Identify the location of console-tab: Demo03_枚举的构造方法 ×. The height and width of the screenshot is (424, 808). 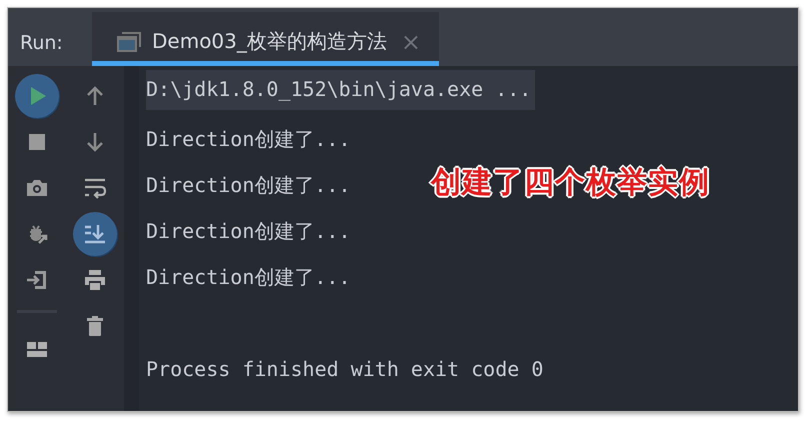
(265, 39).